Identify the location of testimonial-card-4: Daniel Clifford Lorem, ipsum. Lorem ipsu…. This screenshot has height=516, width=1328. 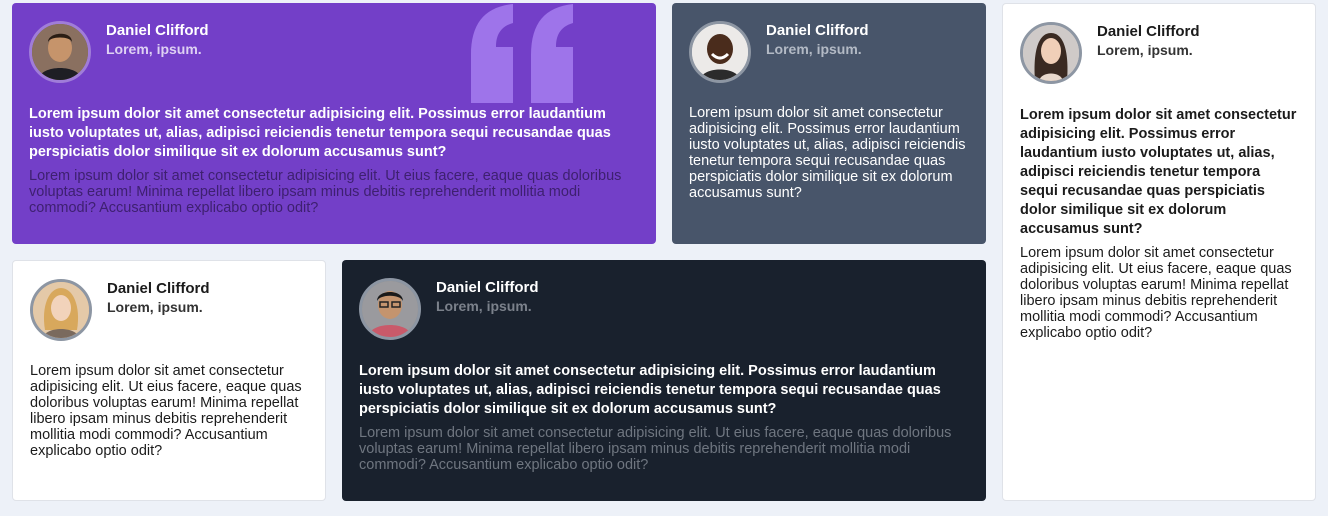
(169, 380).